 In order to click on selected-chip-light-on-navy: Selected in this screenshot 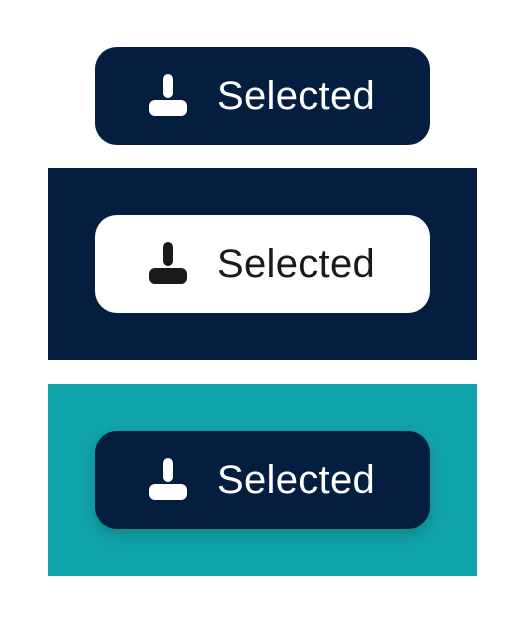, I will do `click(262, 264)`.